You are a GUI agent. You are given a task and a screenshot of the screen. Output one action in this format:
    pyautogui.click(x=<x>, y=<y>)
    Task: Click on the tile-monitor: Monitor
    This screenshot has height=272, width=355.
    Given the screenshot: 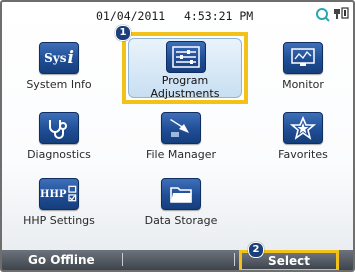 What is the action you would take?
    pyautogui.click(x=303, y=75)
    